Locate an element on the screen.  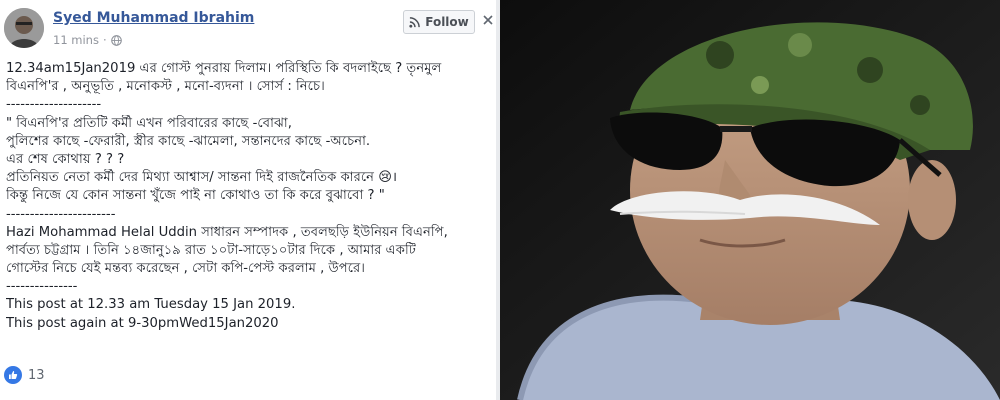
close-button is located at coordinates (488, 19).